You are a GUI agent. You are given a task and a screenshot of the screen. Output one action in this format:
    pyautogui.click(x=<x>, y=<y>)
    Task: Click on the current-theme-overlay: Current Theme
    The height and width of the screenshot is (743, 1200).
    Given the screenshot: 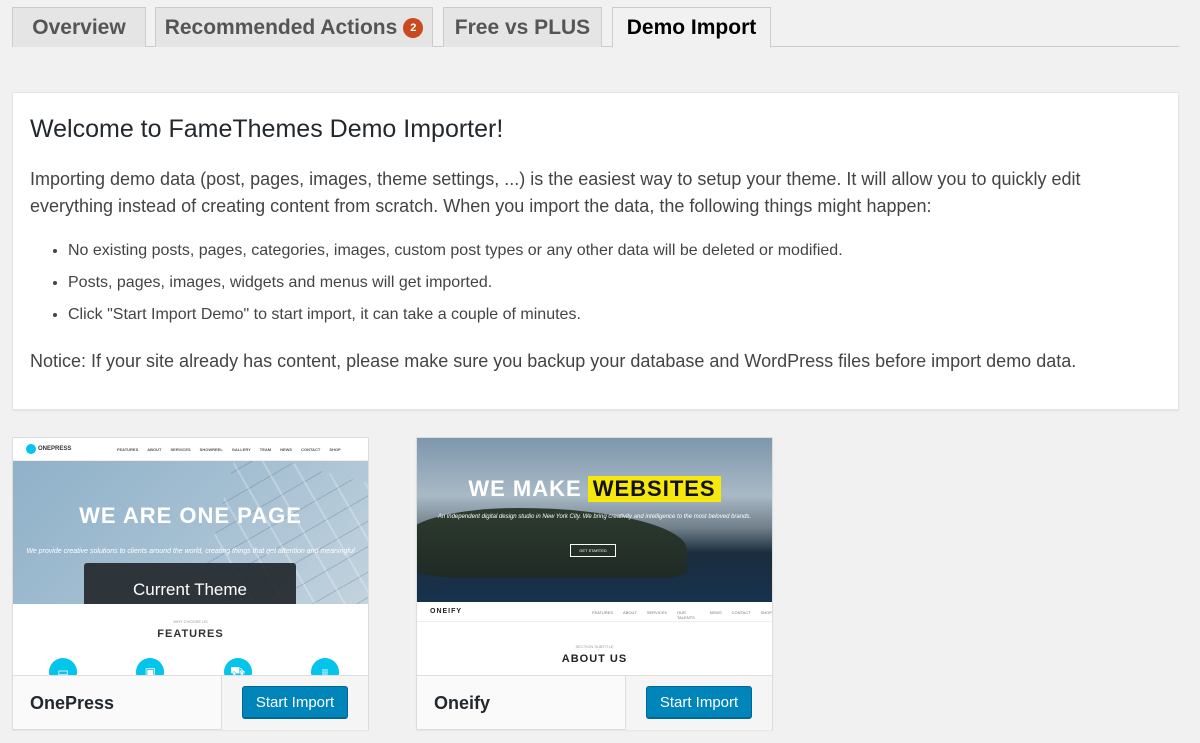 What is the action you would take?
    pyautogui.click(x=190, y=583)
    